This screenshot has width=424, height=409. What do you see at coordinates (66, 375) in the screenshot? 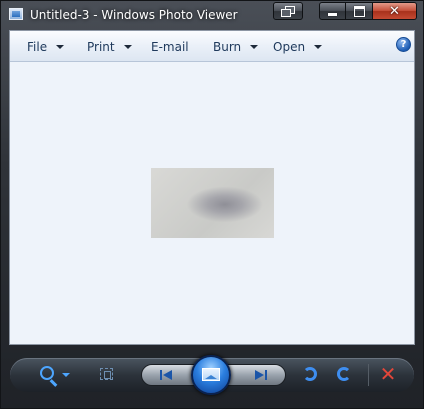
I see `zoom-dropdown-icon` at bounding box center [66, 375].